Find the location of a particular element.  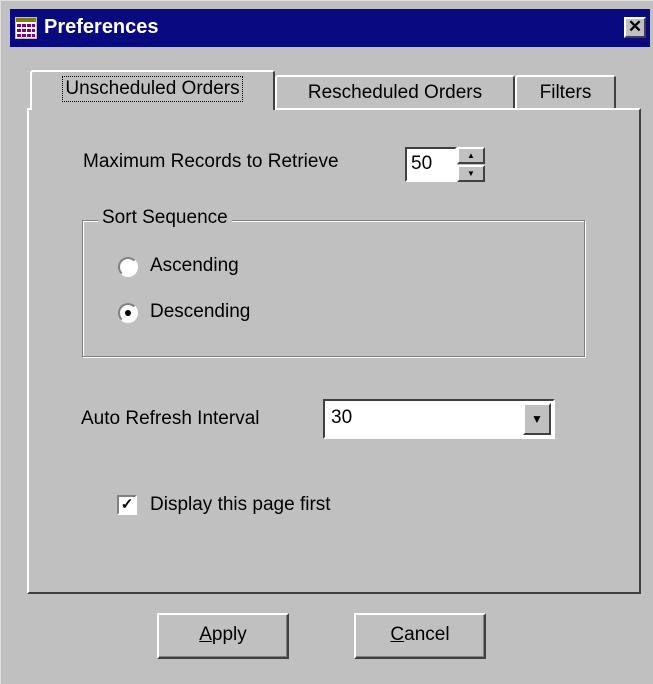

dropdown-button: ▼ is located at coordinates (537, 419).